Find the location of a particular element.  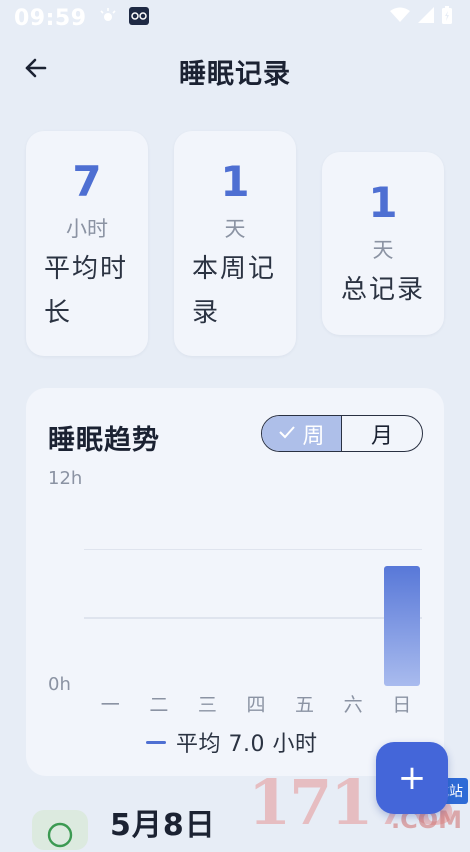

x-tick-label: 日 is located at coordinates (402, 705).